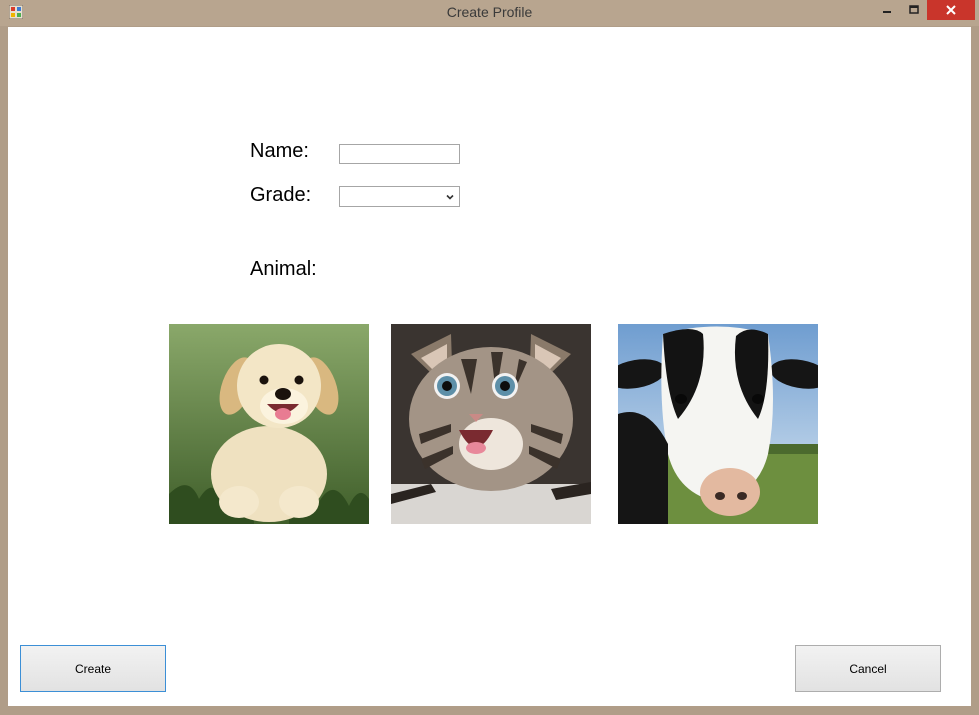 Image resolution: width=979 pixels, height=715 pixels. What do you see at coordinates (399, 154) in the screenshot?
I see `name-input` at bounding box center [399, 154].